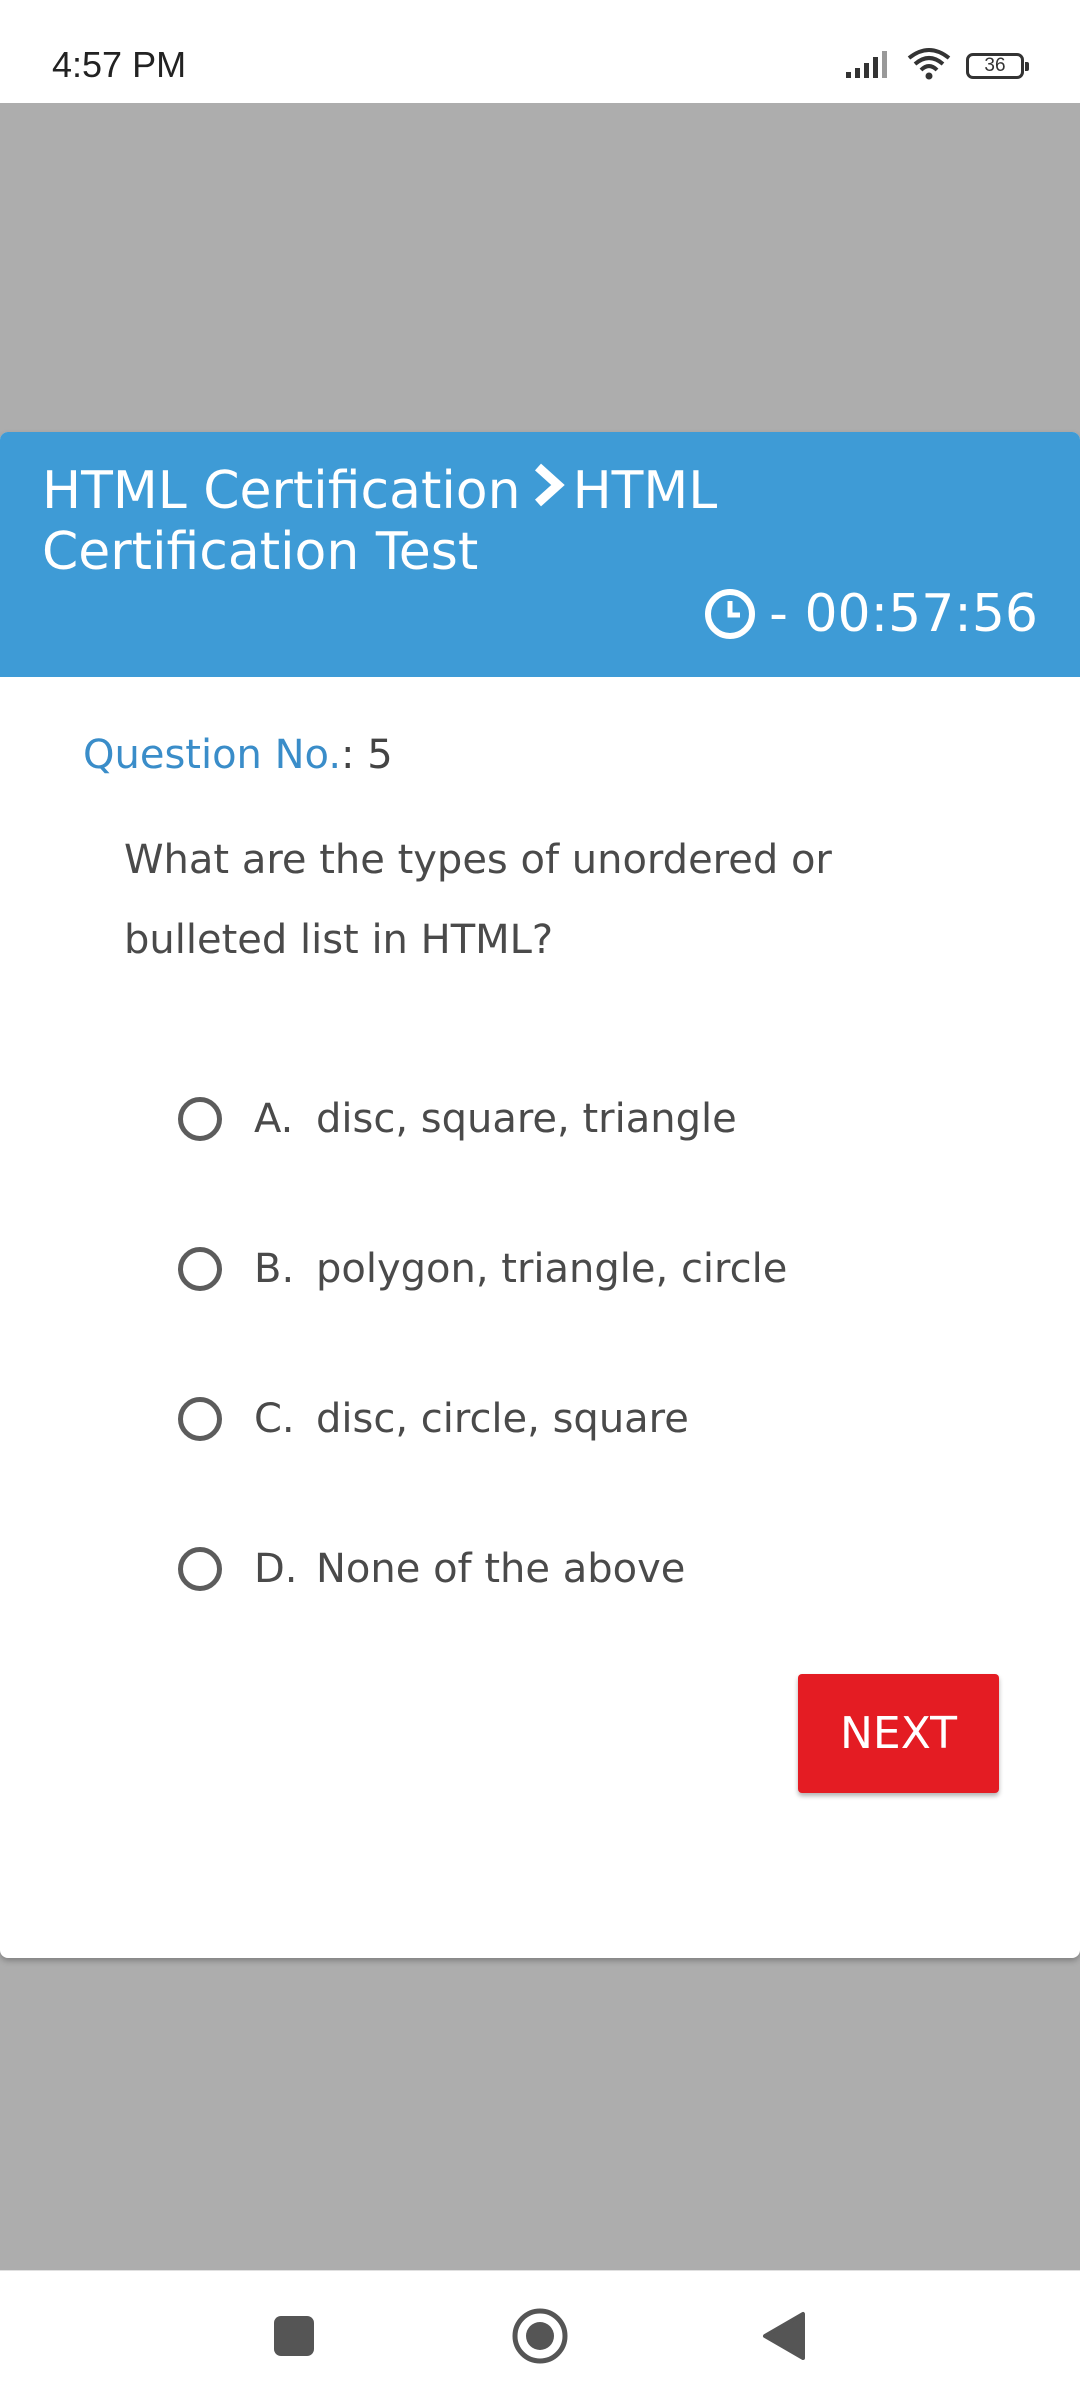  I want to click on timer: - 00:57:56, so click(870, 614).